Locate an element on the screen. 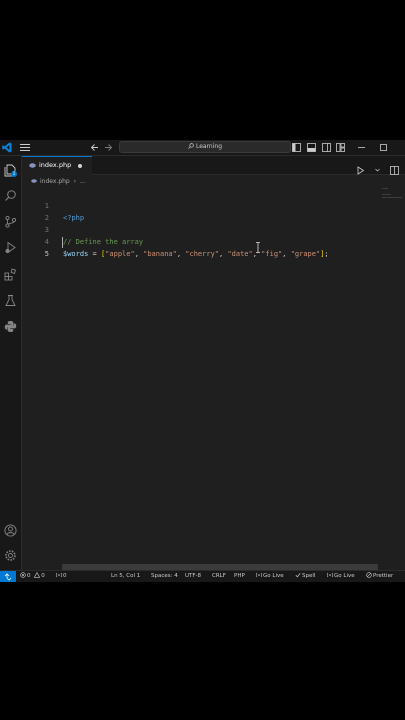 The height and width of the screenshot is (720, 405). minimap is located at coordinates (392, 198).